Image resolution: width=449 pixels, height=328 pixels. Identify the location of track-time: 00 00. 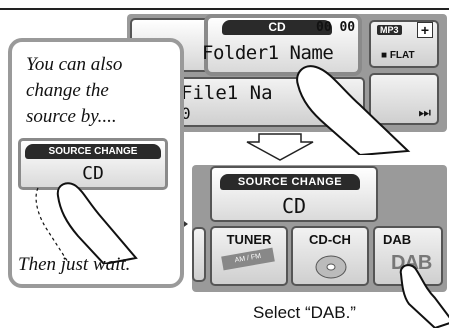
(336, 27).